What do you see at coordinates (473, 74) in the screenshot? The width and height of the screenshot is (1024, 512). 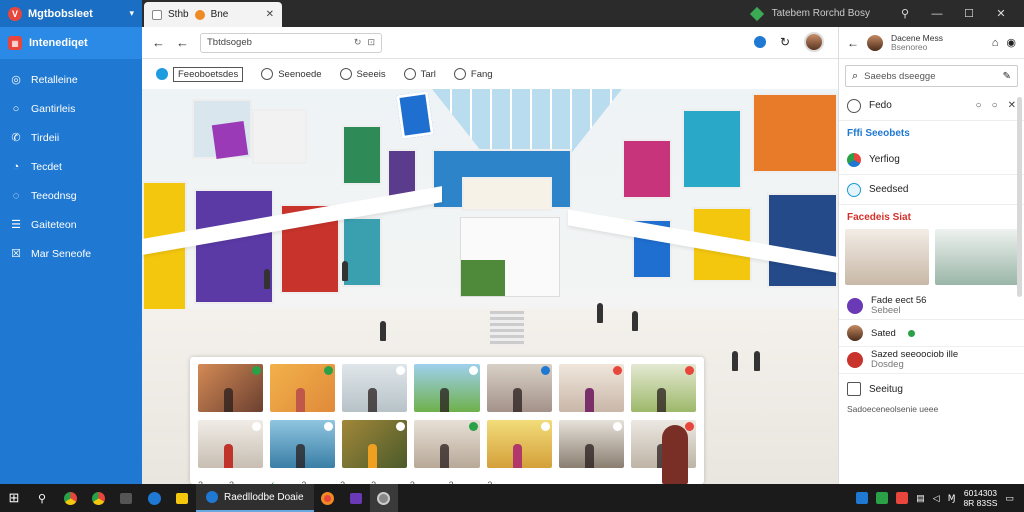 I see `toolbar-item-5: Fang` at bounding box center [473, 74].